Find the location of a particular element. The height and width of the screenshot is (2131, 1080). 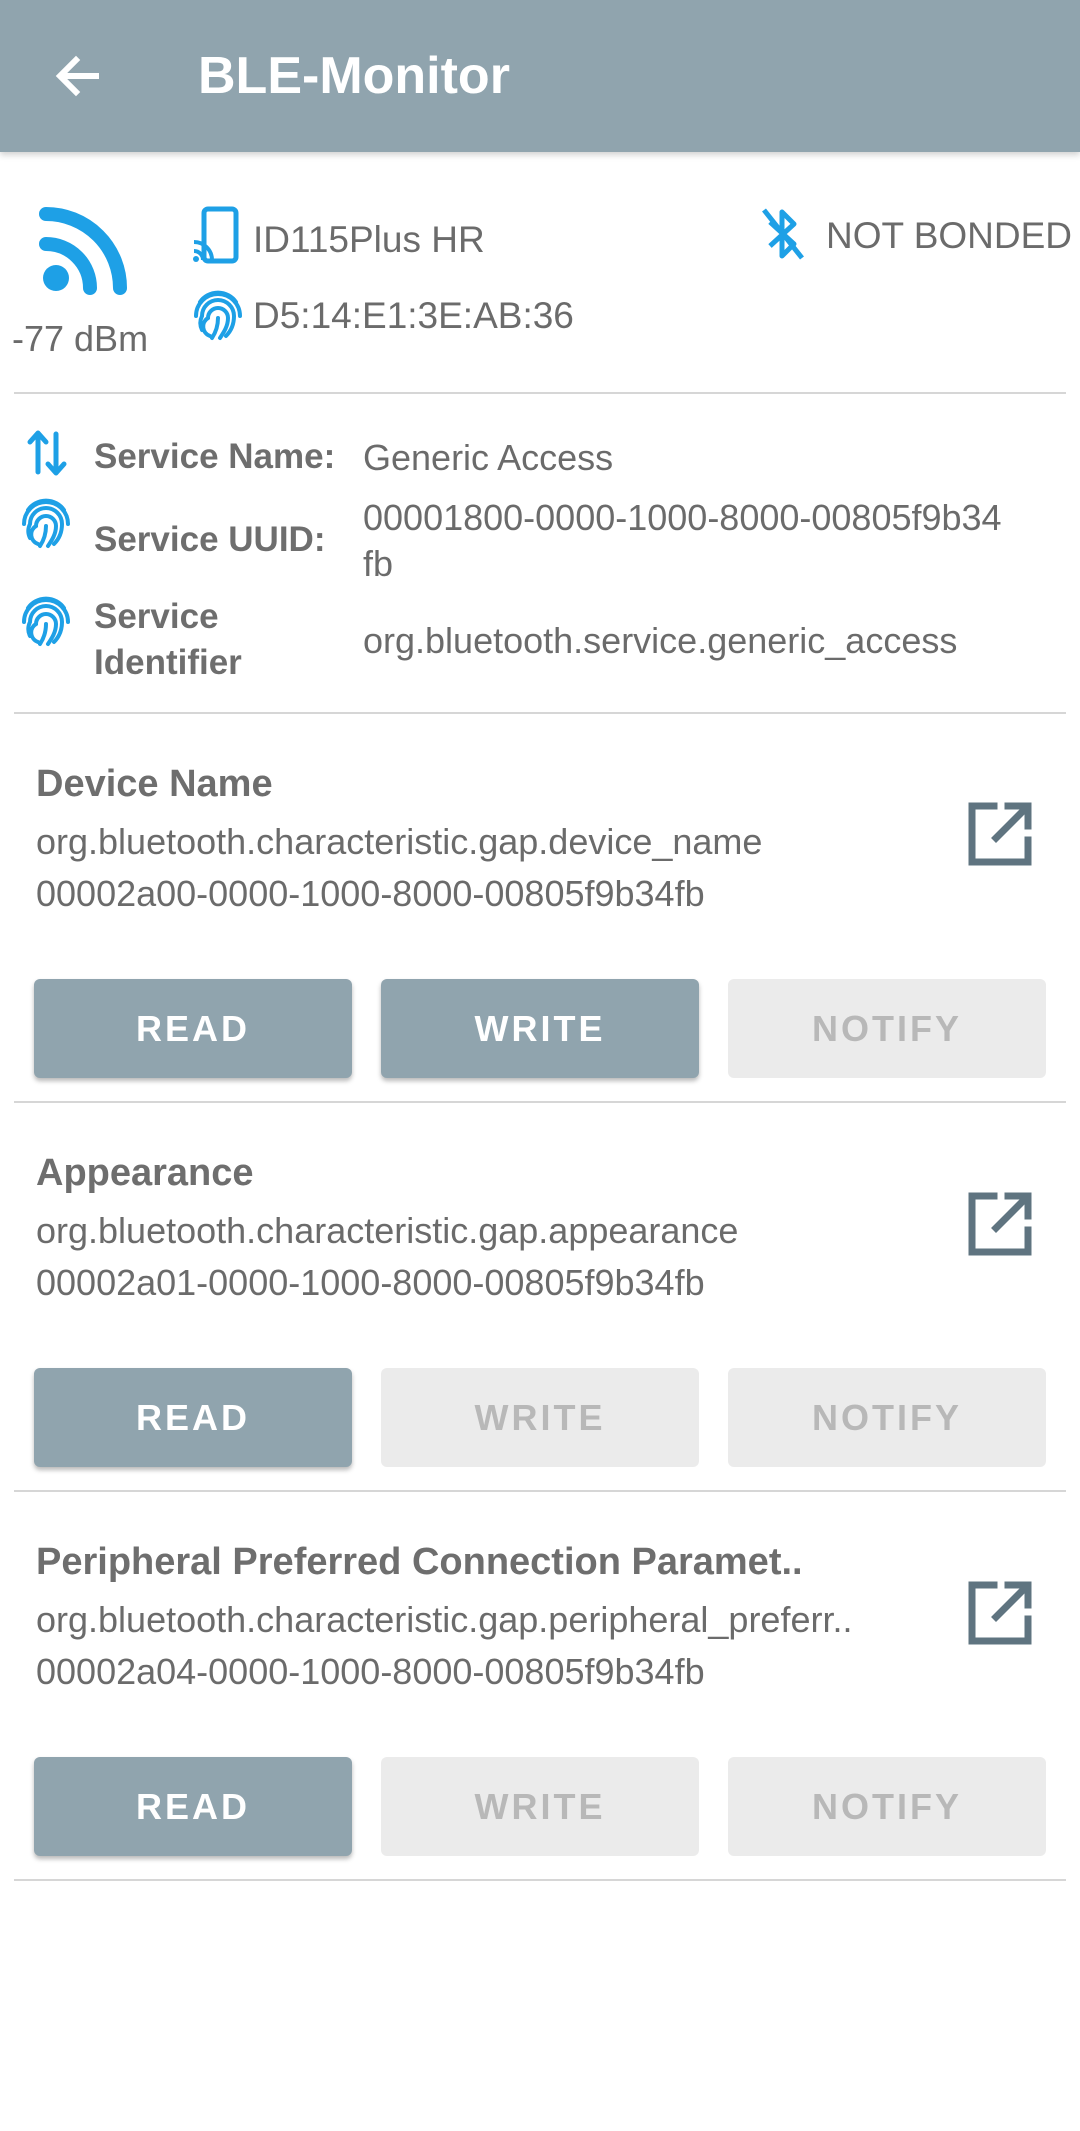

service-name-label: Service Name: is located at coordinates (215, 456).